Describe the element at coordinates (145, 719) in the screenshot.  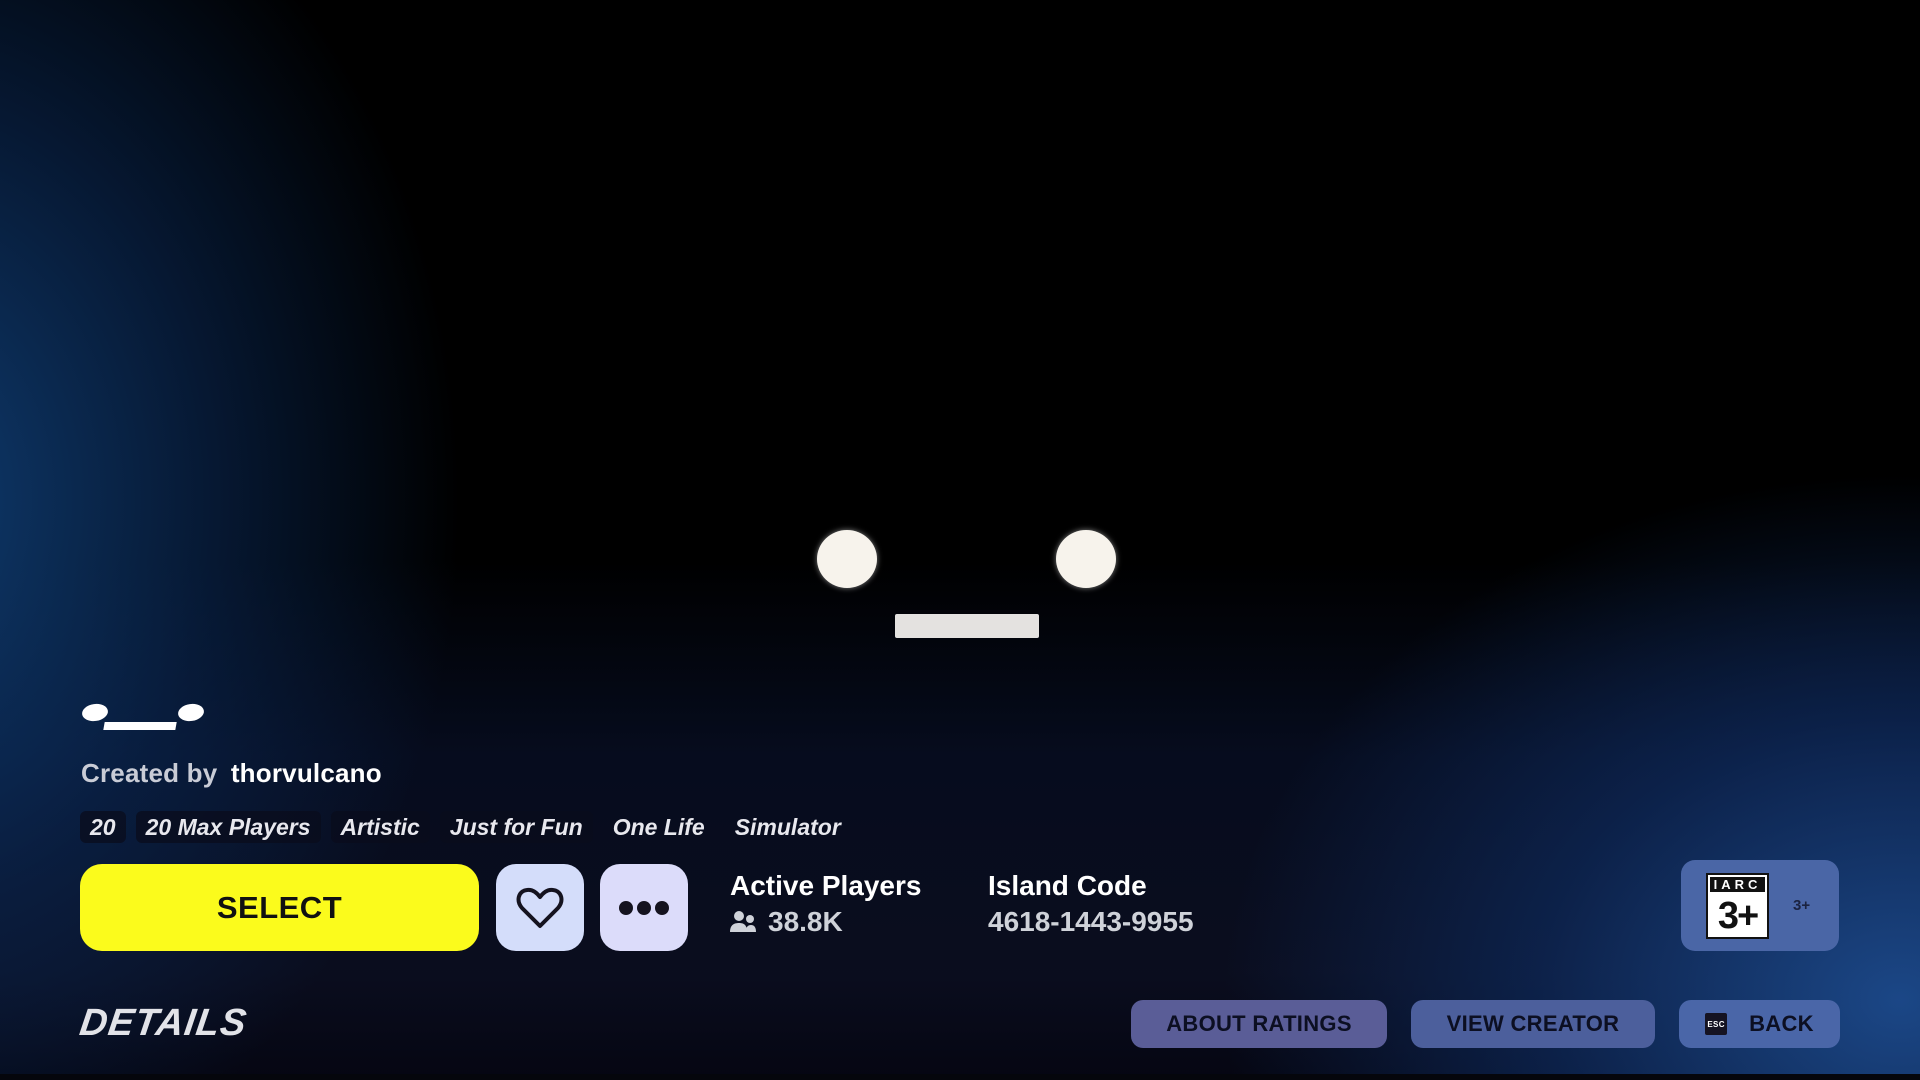
I see `island-title-logo: •__•` at that location.